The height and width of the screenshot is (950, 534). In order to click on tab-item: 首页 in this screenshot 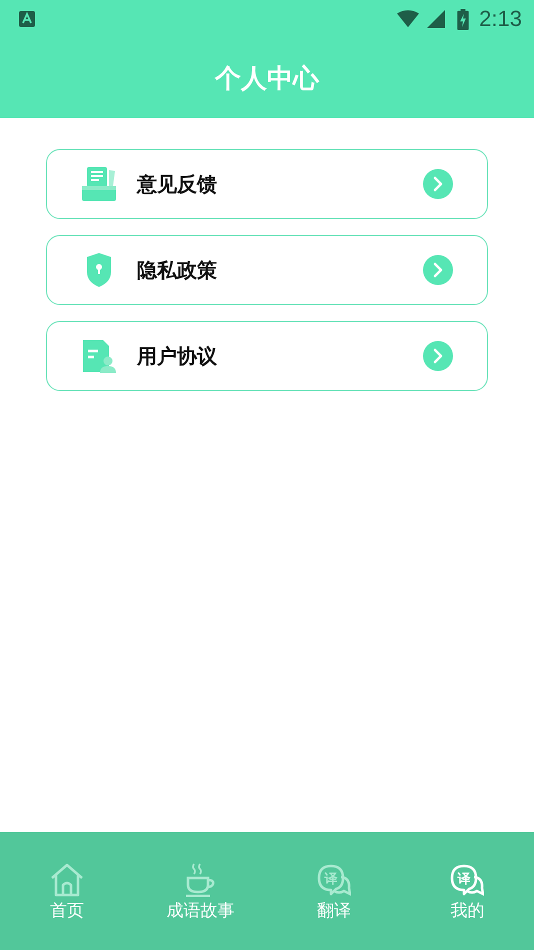, I will do `click(67, 892)`.